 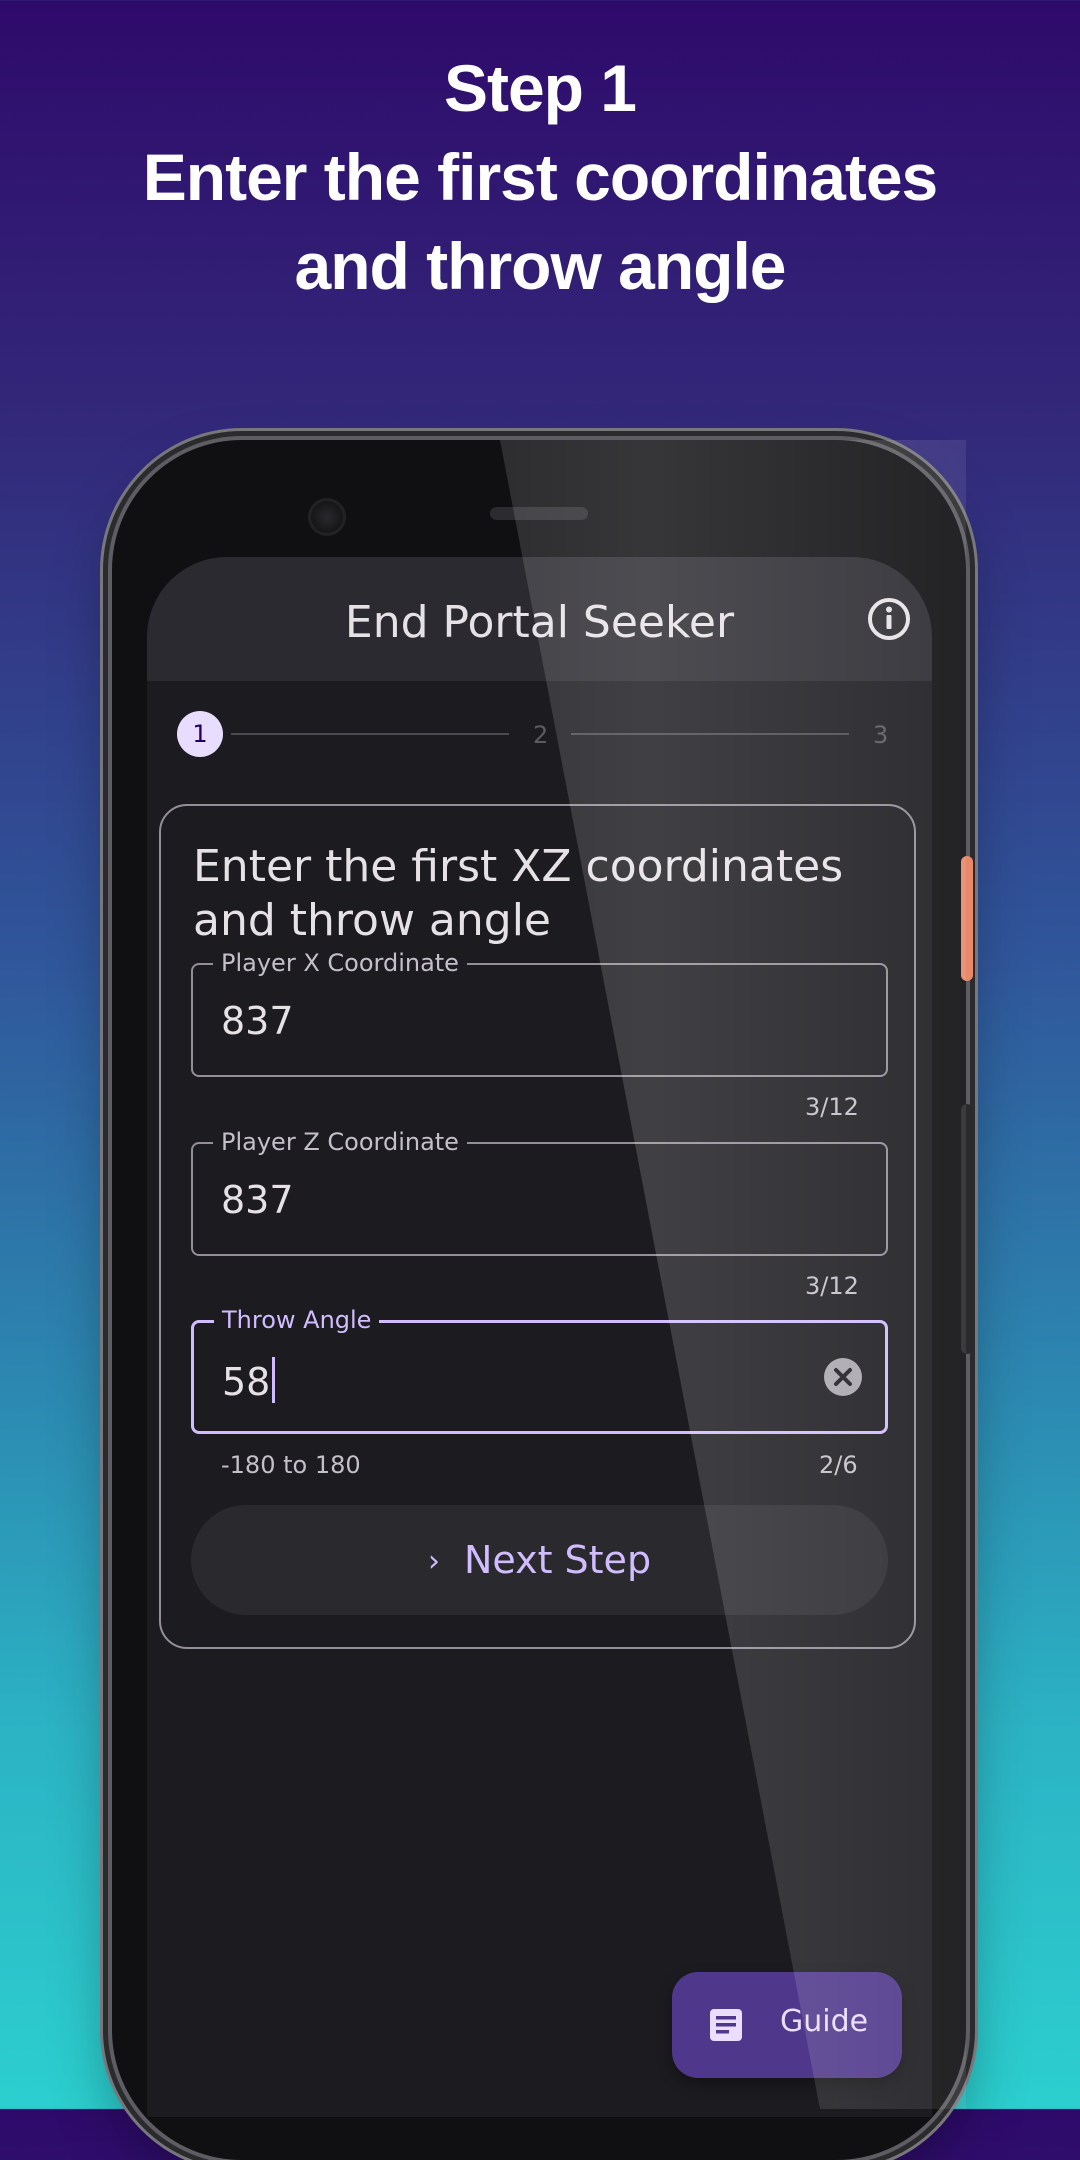 I want to click on headline-line-2: Enter the first coordinates, so click(x=540, y=177).